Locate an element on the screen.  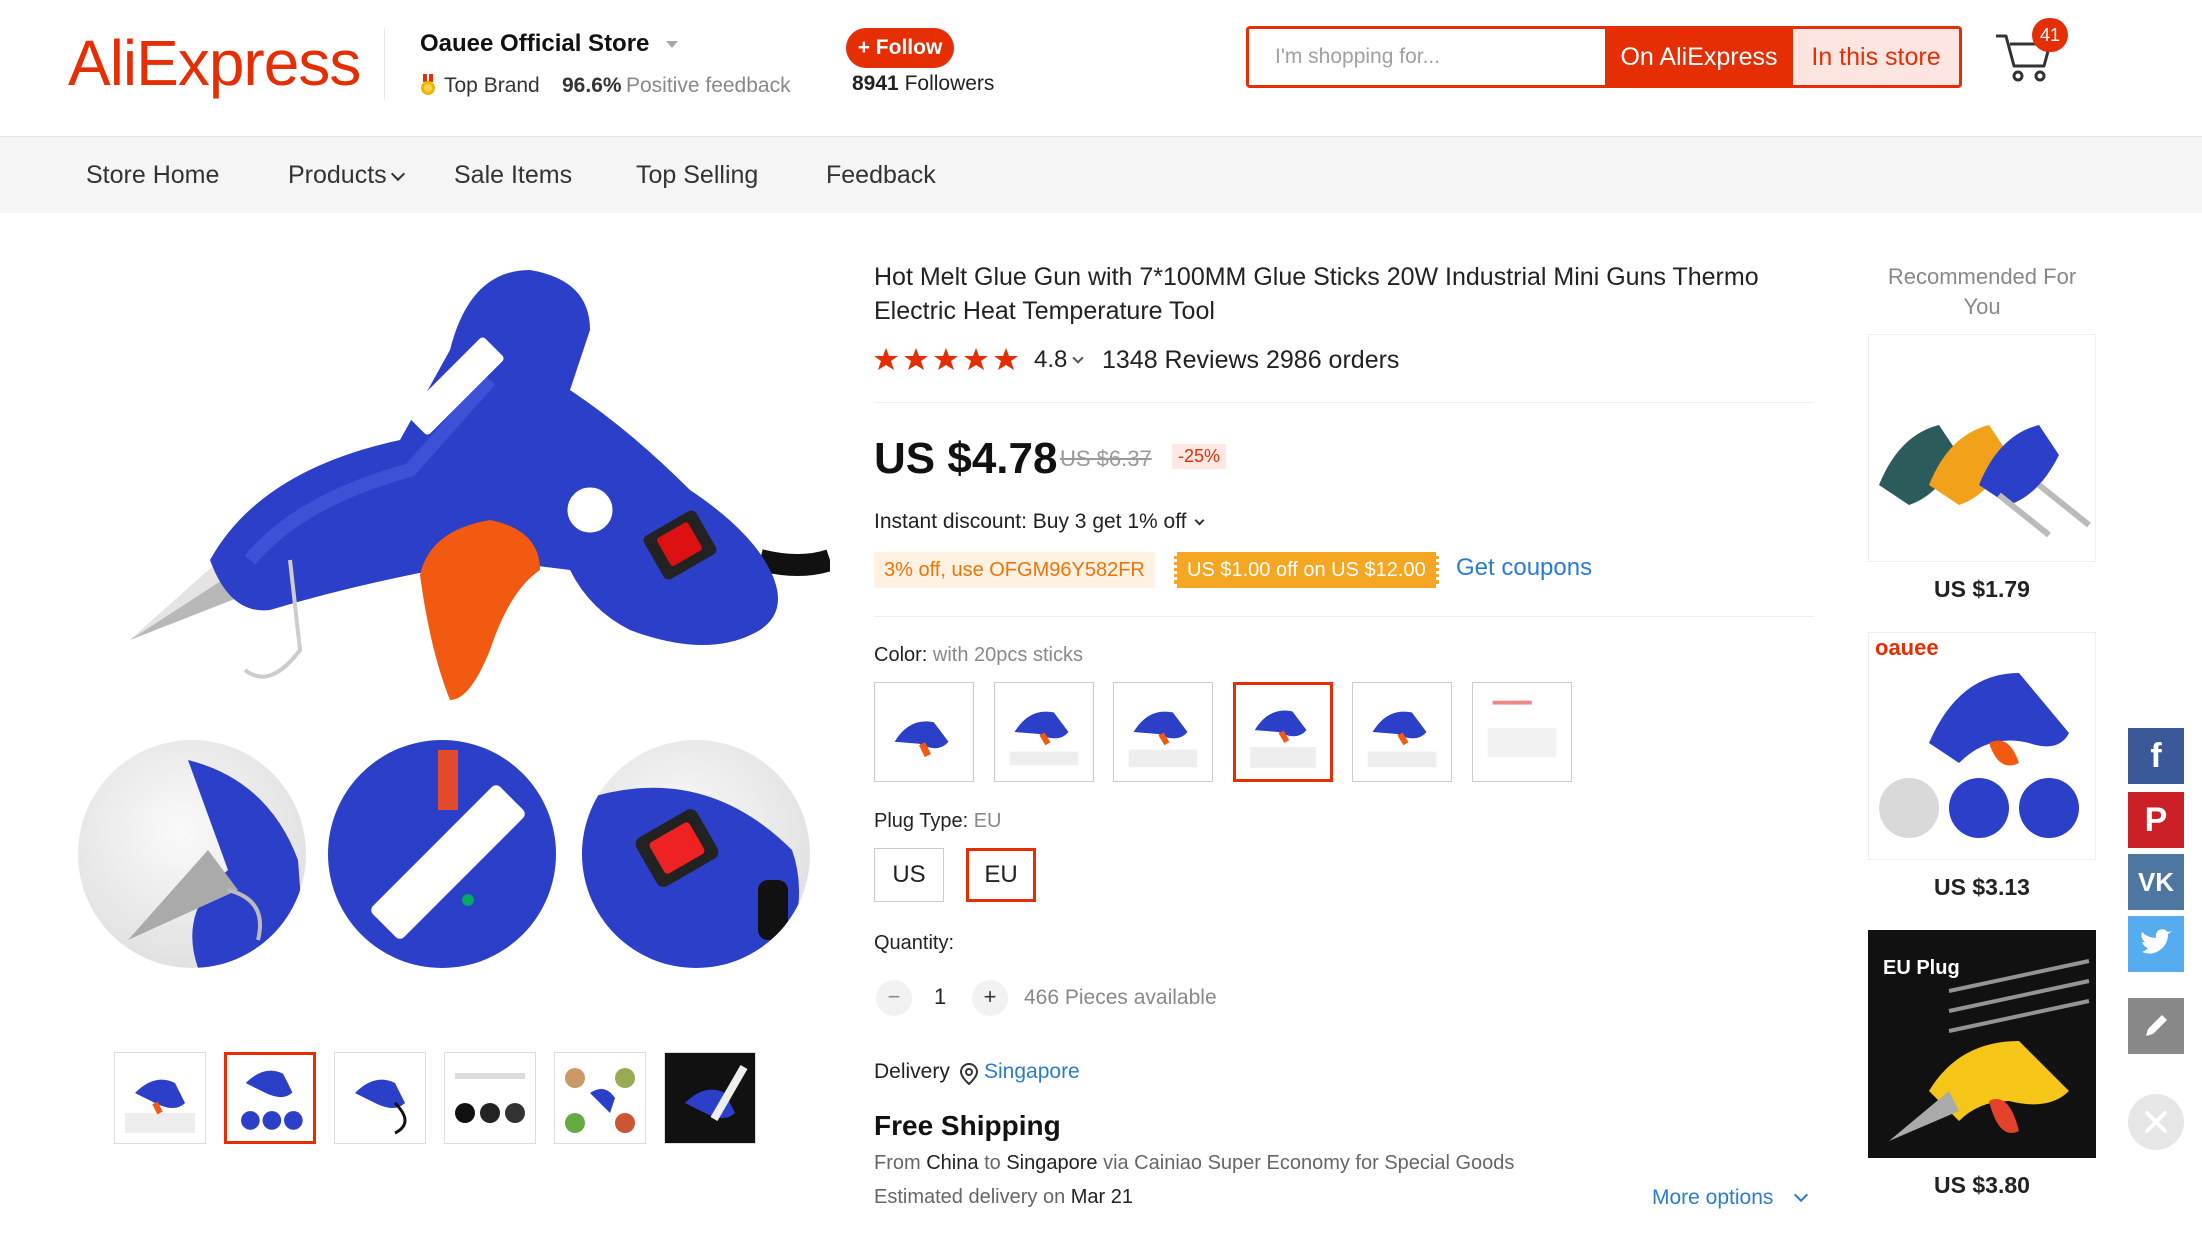
recommended-item-2: oauee is located at coordinates (1982, 746).